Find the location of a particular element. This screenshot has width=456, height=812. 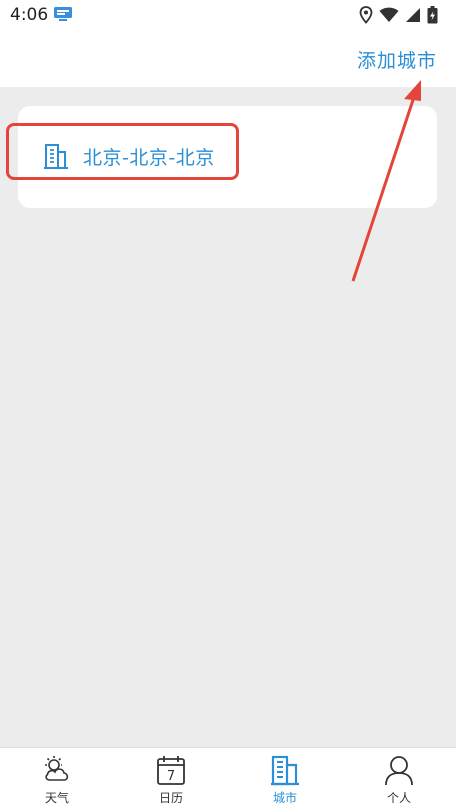

battery-icon is located at coordinates (432, 17).